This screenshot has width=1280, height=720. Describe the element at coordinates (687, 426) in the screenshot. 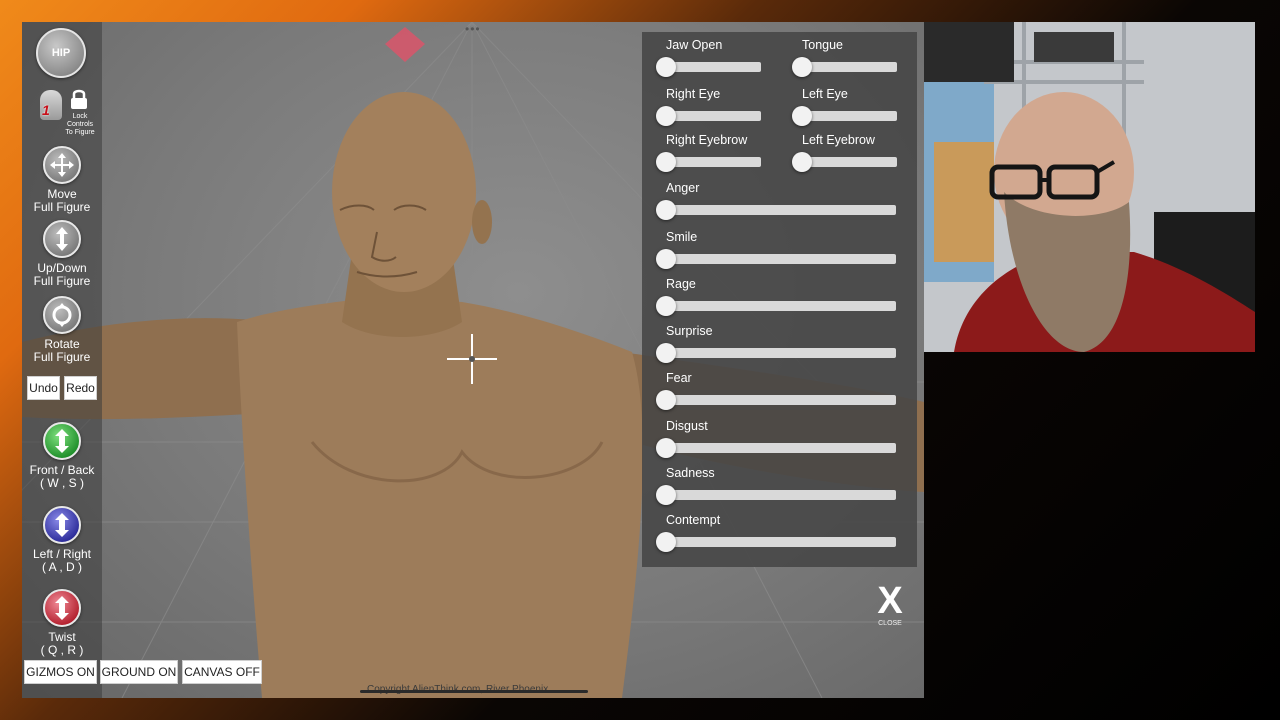

I see `slider-label: Disgust` at that location.